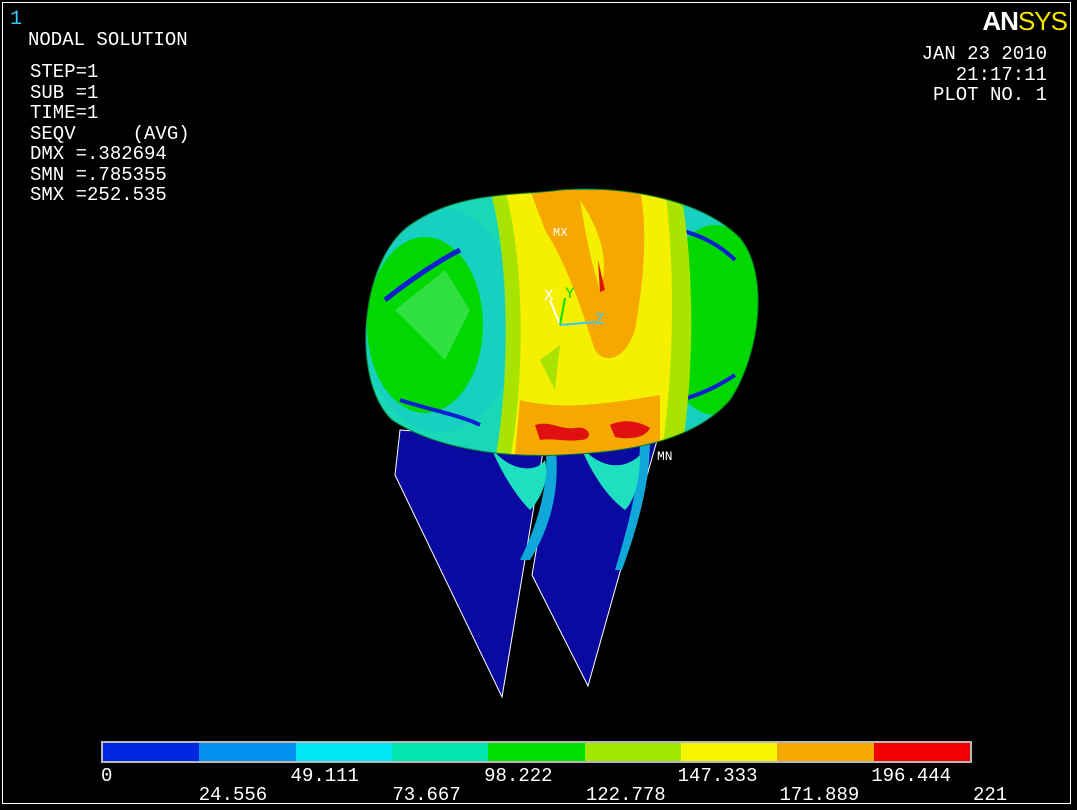 The image size is (1077, 810). I want to click on legend-tick-bottom-1: 73.667, so click(426, 795).